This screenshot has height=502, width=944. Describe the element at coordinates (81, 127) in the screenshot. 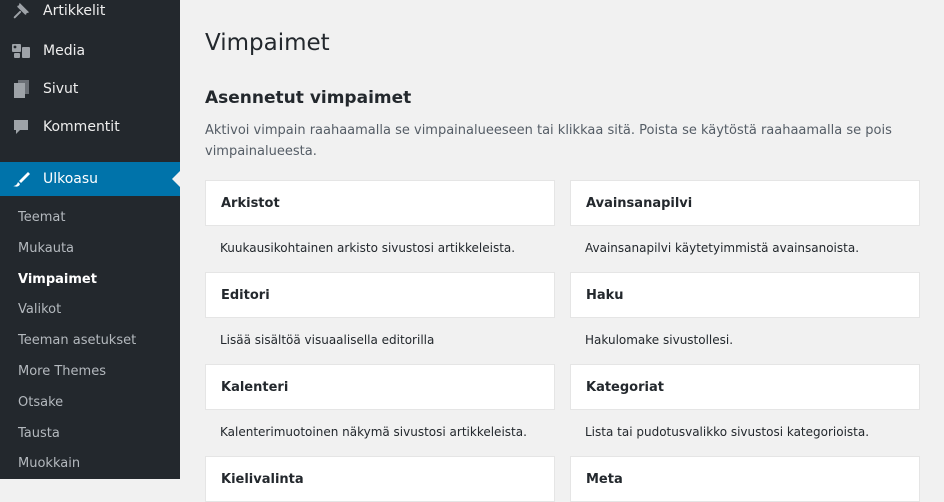

I see `menu-label-comments: Kommentit` at that location.